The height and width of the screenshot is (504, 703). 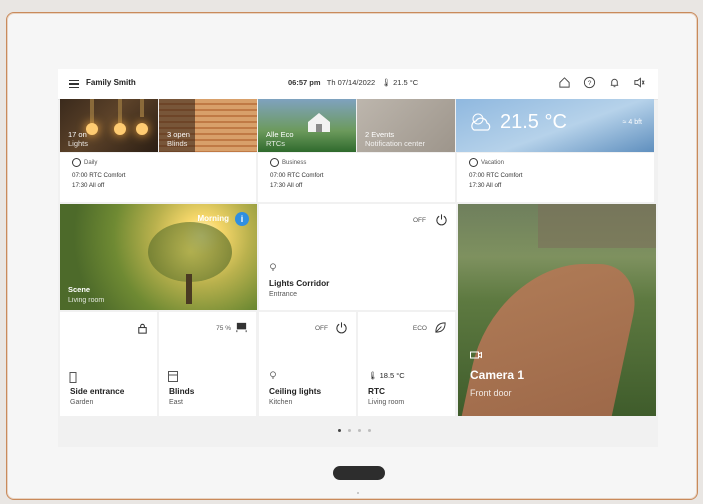 I want to click on blind-icon, so click(x=241, y=327).